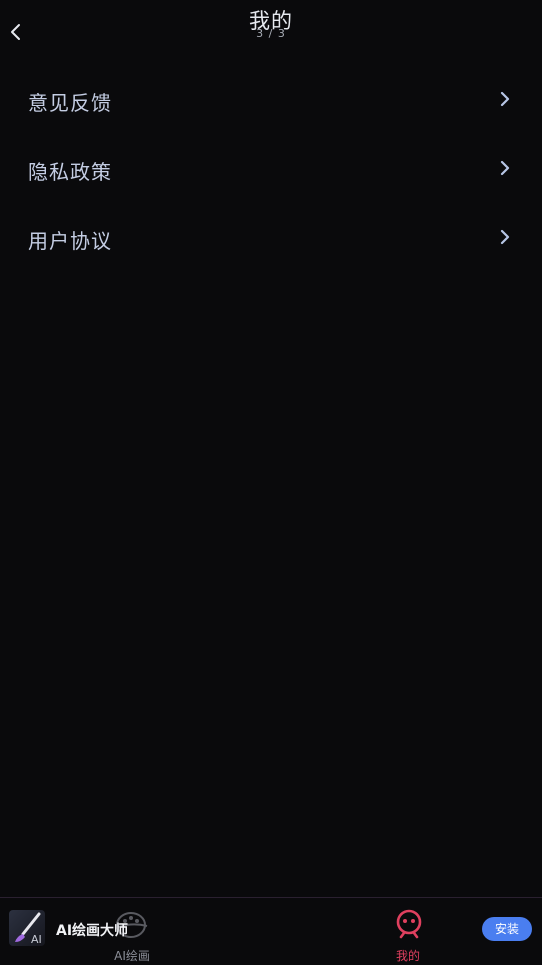 The image size is (542, 965). Describe the element at coordinates (70, 241) in the screenshot. I see `menu-item-label: 用户协议` at that location.